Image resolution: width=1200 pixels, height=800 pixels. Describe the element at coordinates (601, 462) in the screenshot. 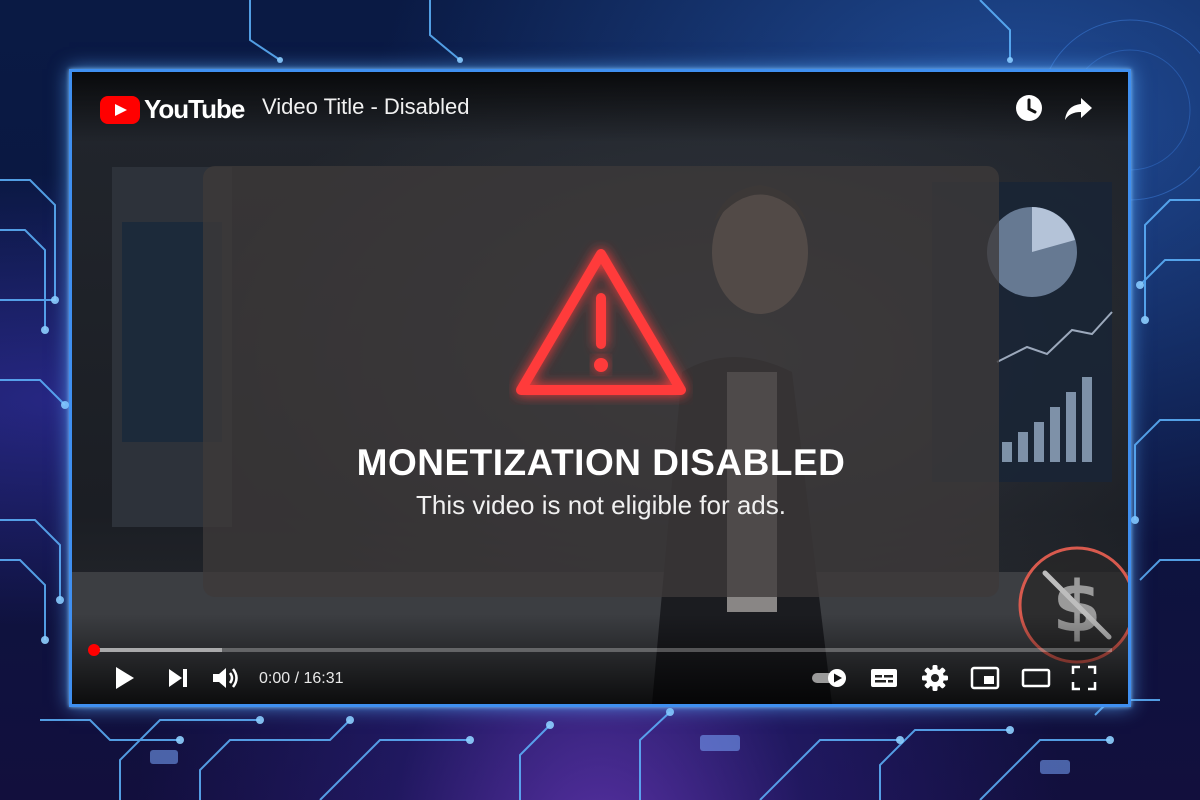

I see `overlay-title: MONETIZATION DISABLED` at that location.